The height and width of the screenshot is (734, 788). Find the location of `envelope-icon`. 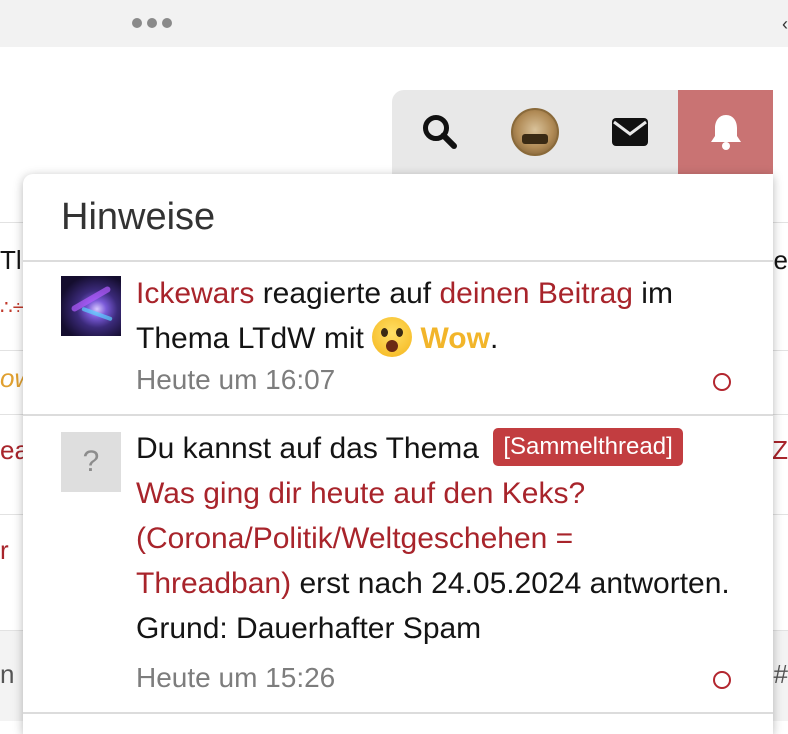

envelope-icon is located at coordinates (629, 132).